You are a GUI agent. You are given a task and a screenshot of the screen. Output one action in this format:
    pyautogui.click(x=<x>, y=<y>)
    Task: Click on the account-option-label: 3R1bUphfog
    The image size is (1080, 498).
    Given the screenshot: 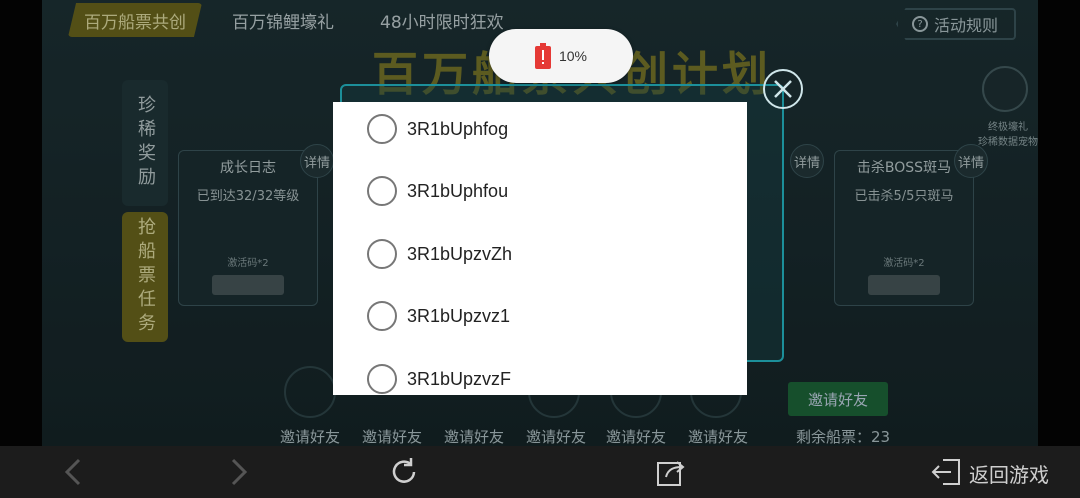 What is the action you would take?
    pyautogui.click(x=458, y=128)
    